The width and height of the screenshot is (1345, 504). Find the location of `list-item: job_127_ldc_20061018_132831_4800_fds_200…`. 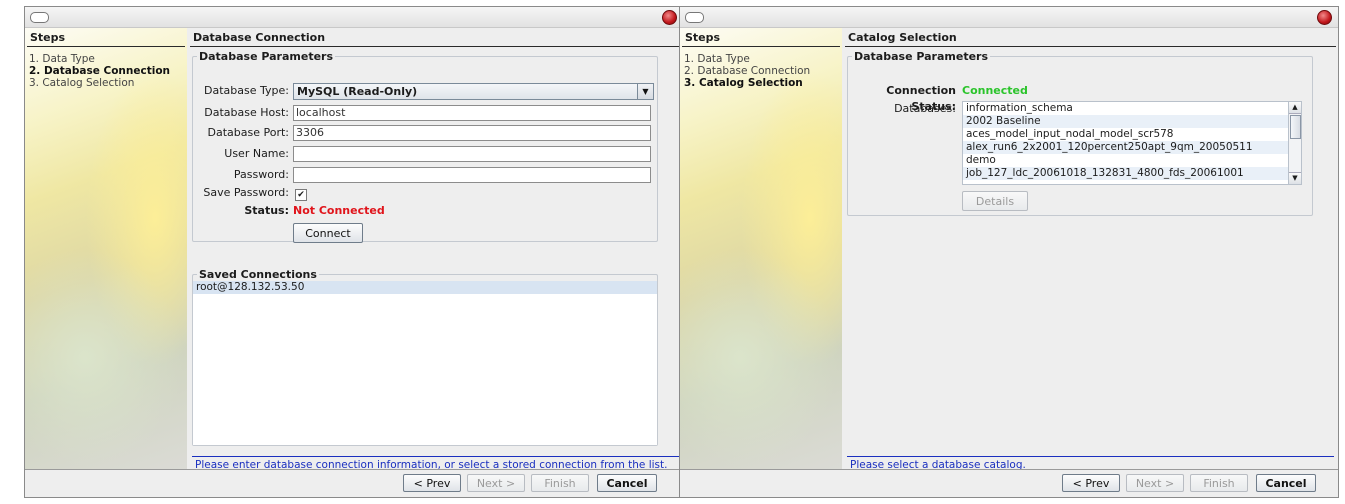

list-item: job_127_ldc_20061018_132831_4800_fds_200… is located at coordinates (1132, 173).